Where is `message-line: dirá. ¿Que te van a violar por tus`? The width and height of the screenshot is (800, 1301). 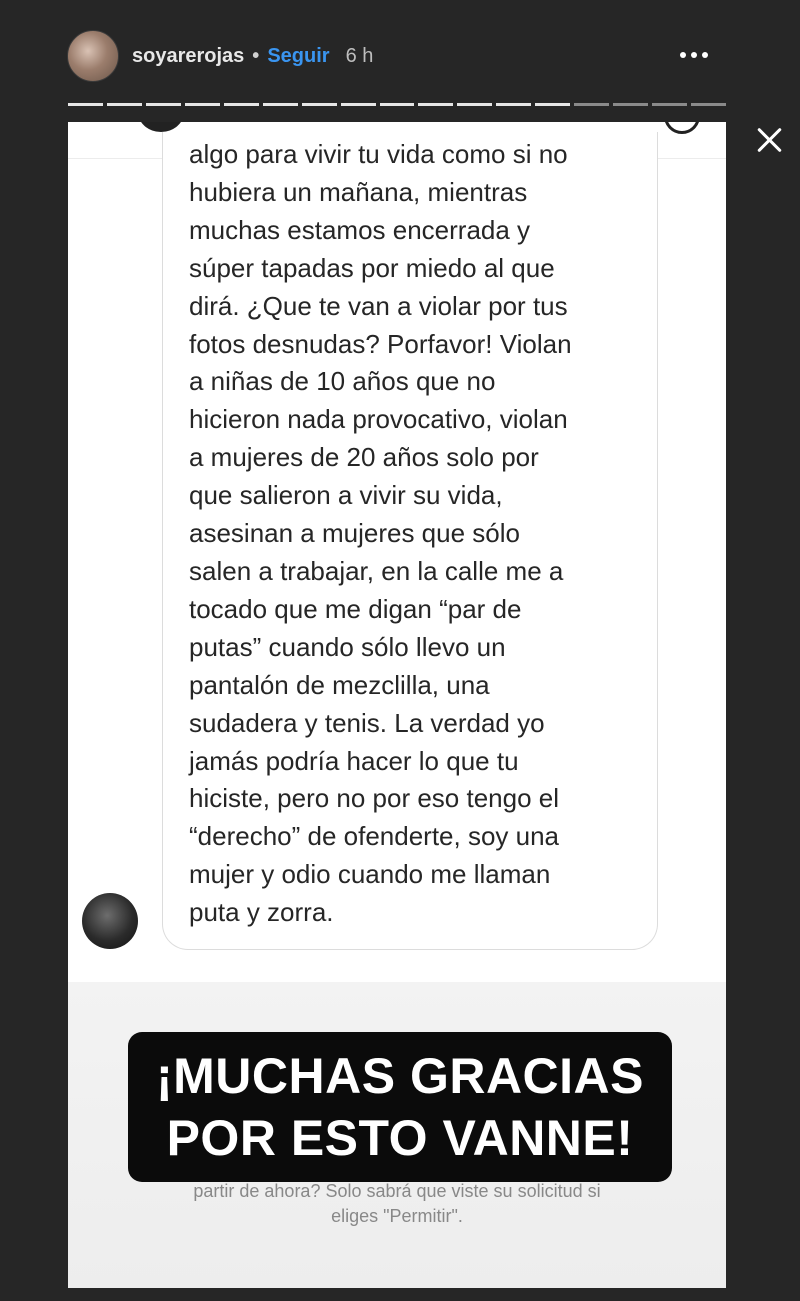 message-line: dirá. ¿Que te van a violar por tus is located at coordinates (378, 305).